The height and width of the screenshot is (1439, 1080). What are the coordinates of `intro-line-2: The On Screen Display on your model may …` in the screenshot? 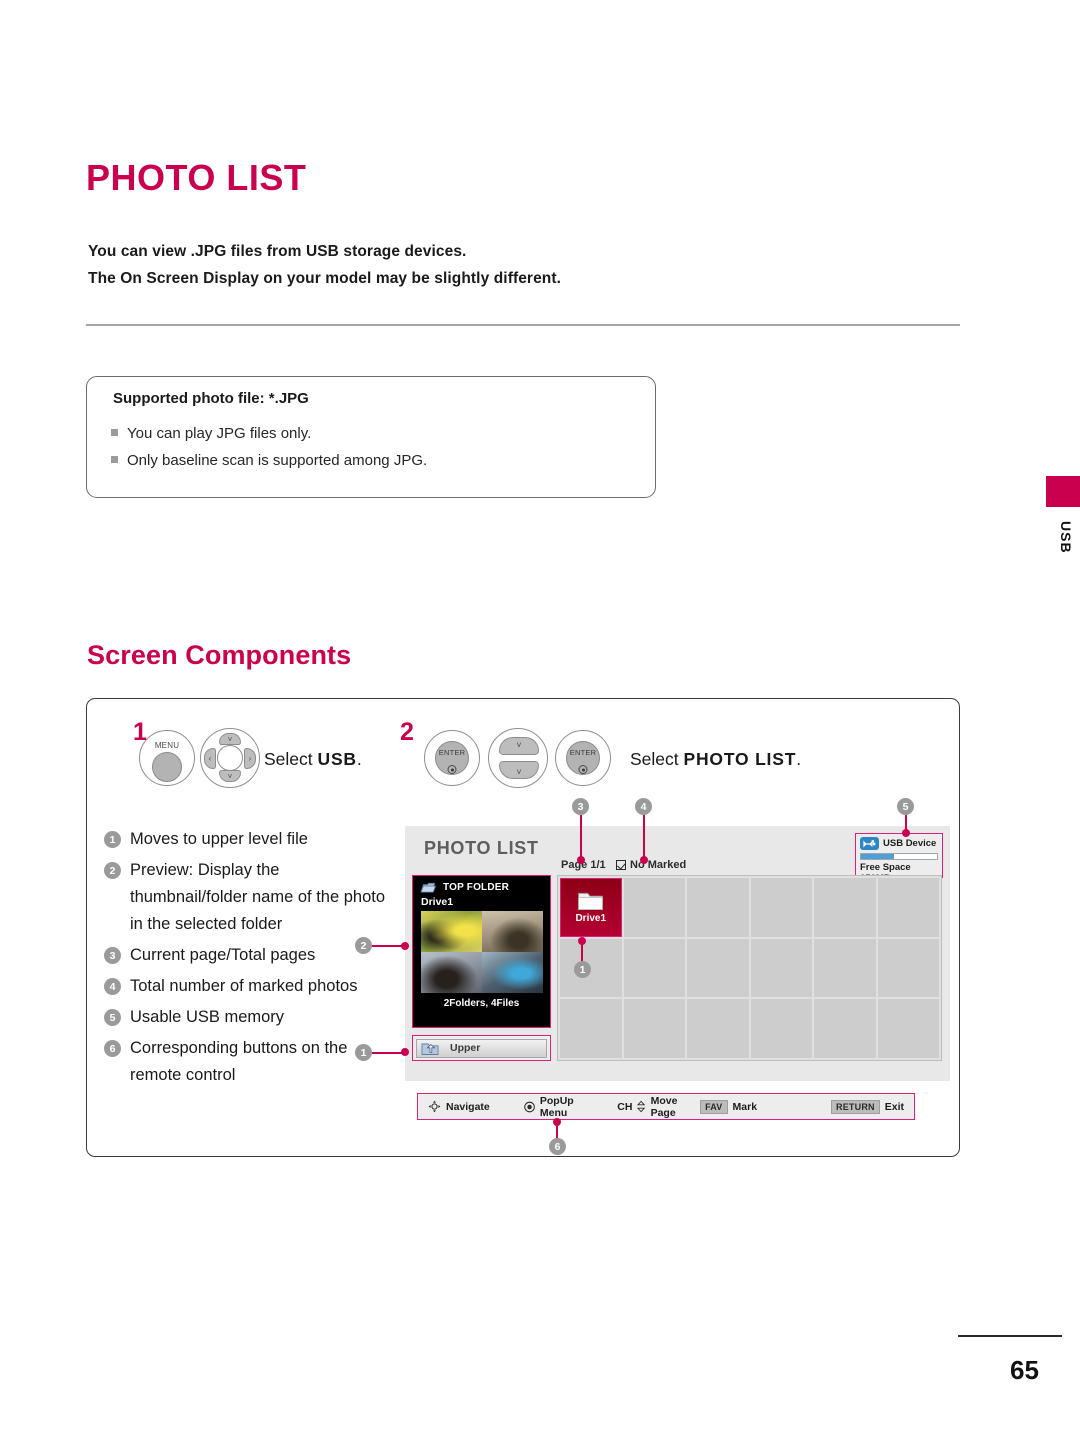 It's located at (325, 278).